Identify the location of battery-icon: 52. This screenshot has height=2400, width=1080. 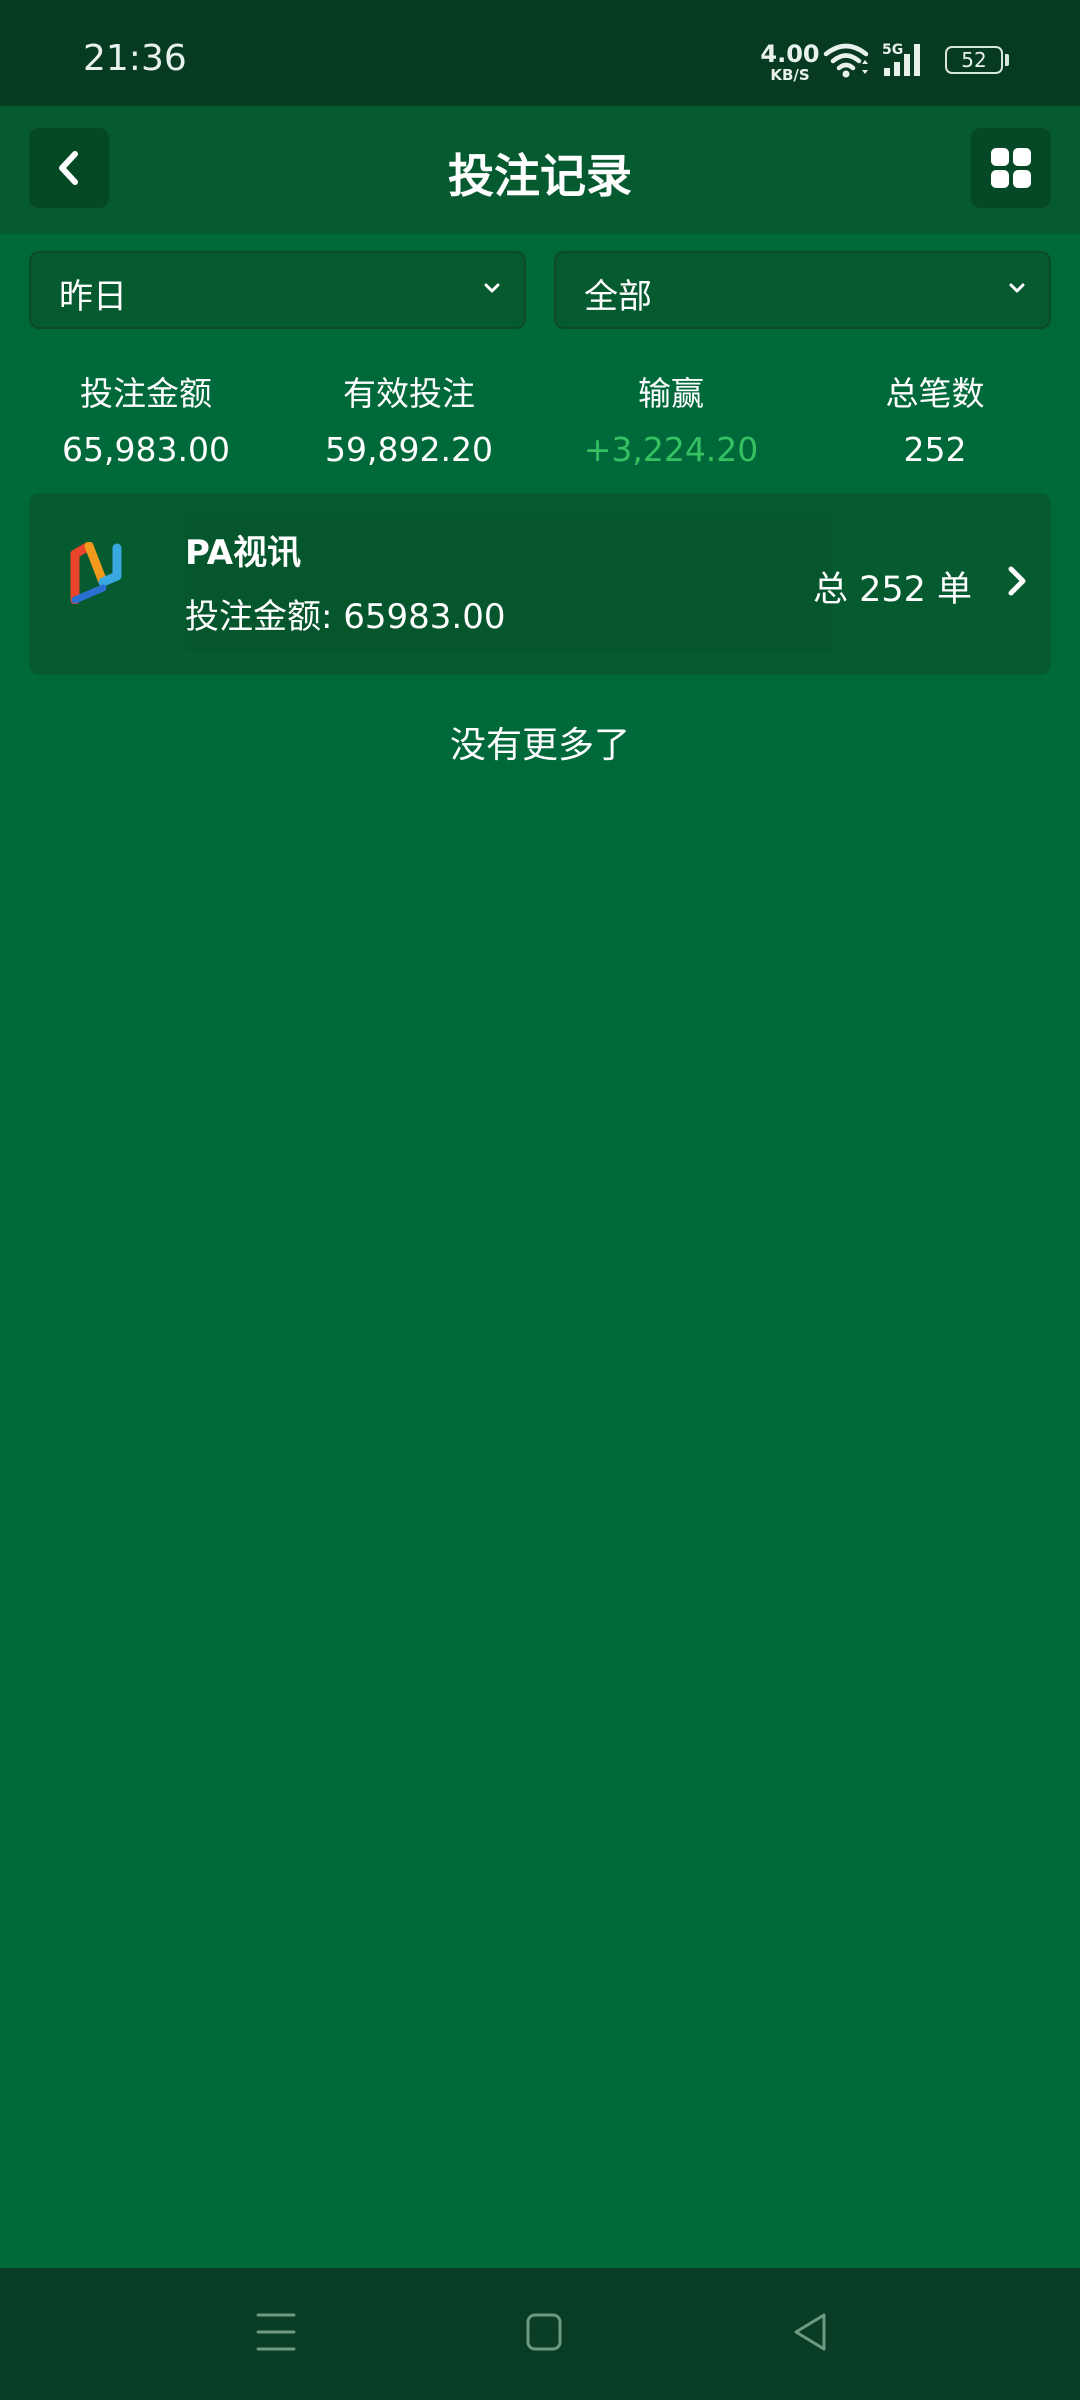
(974, 60).